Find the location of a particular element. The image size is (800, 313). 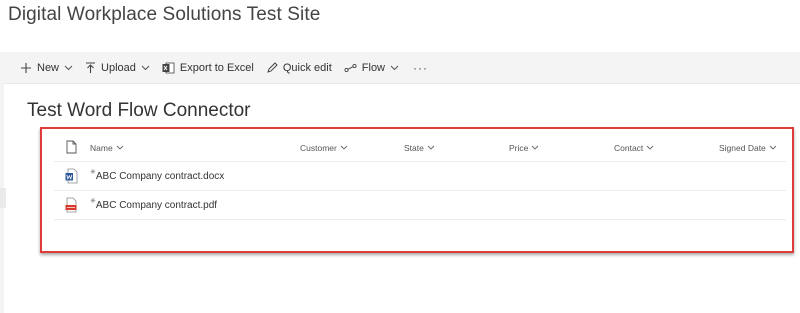

file-name-link: ✳ ABC Company contract.docx is located at coordinates (157, 176).